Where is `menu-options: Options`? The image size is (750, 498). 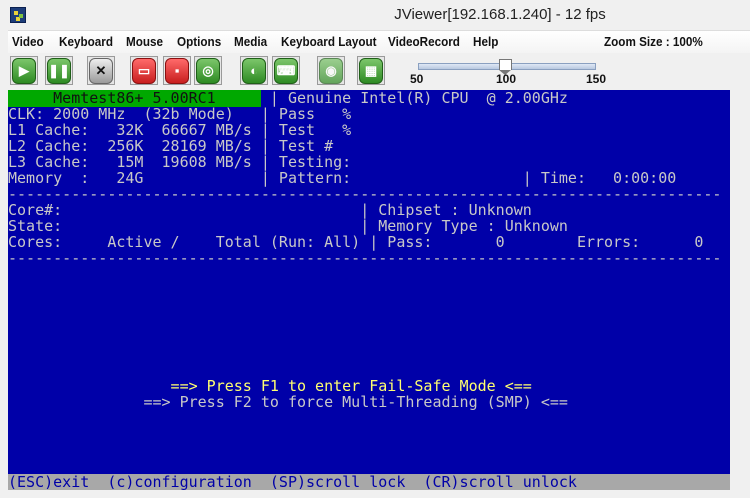 menu-options: Options is located at coordinates (199, 41).